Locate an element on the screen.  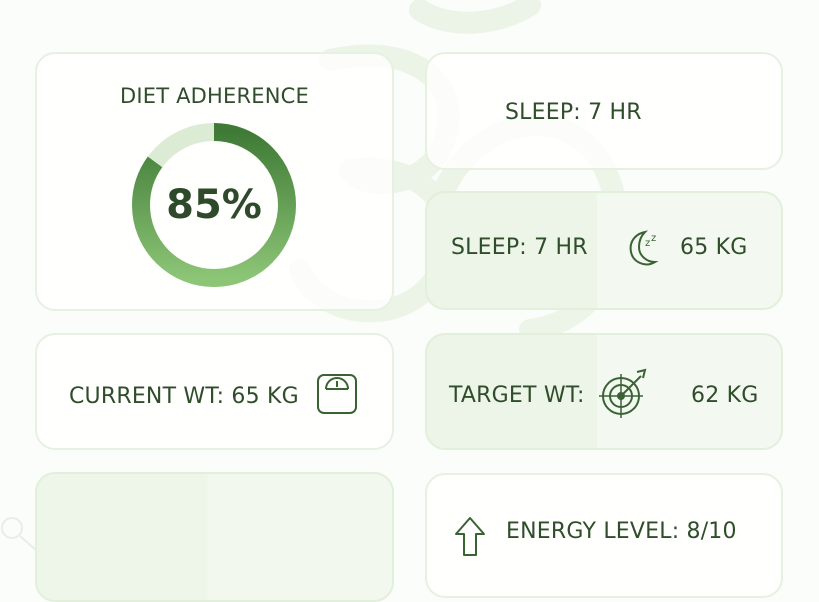
target-weight-card: TARGET WT: 62 KG is located at coordinates (604, 391).